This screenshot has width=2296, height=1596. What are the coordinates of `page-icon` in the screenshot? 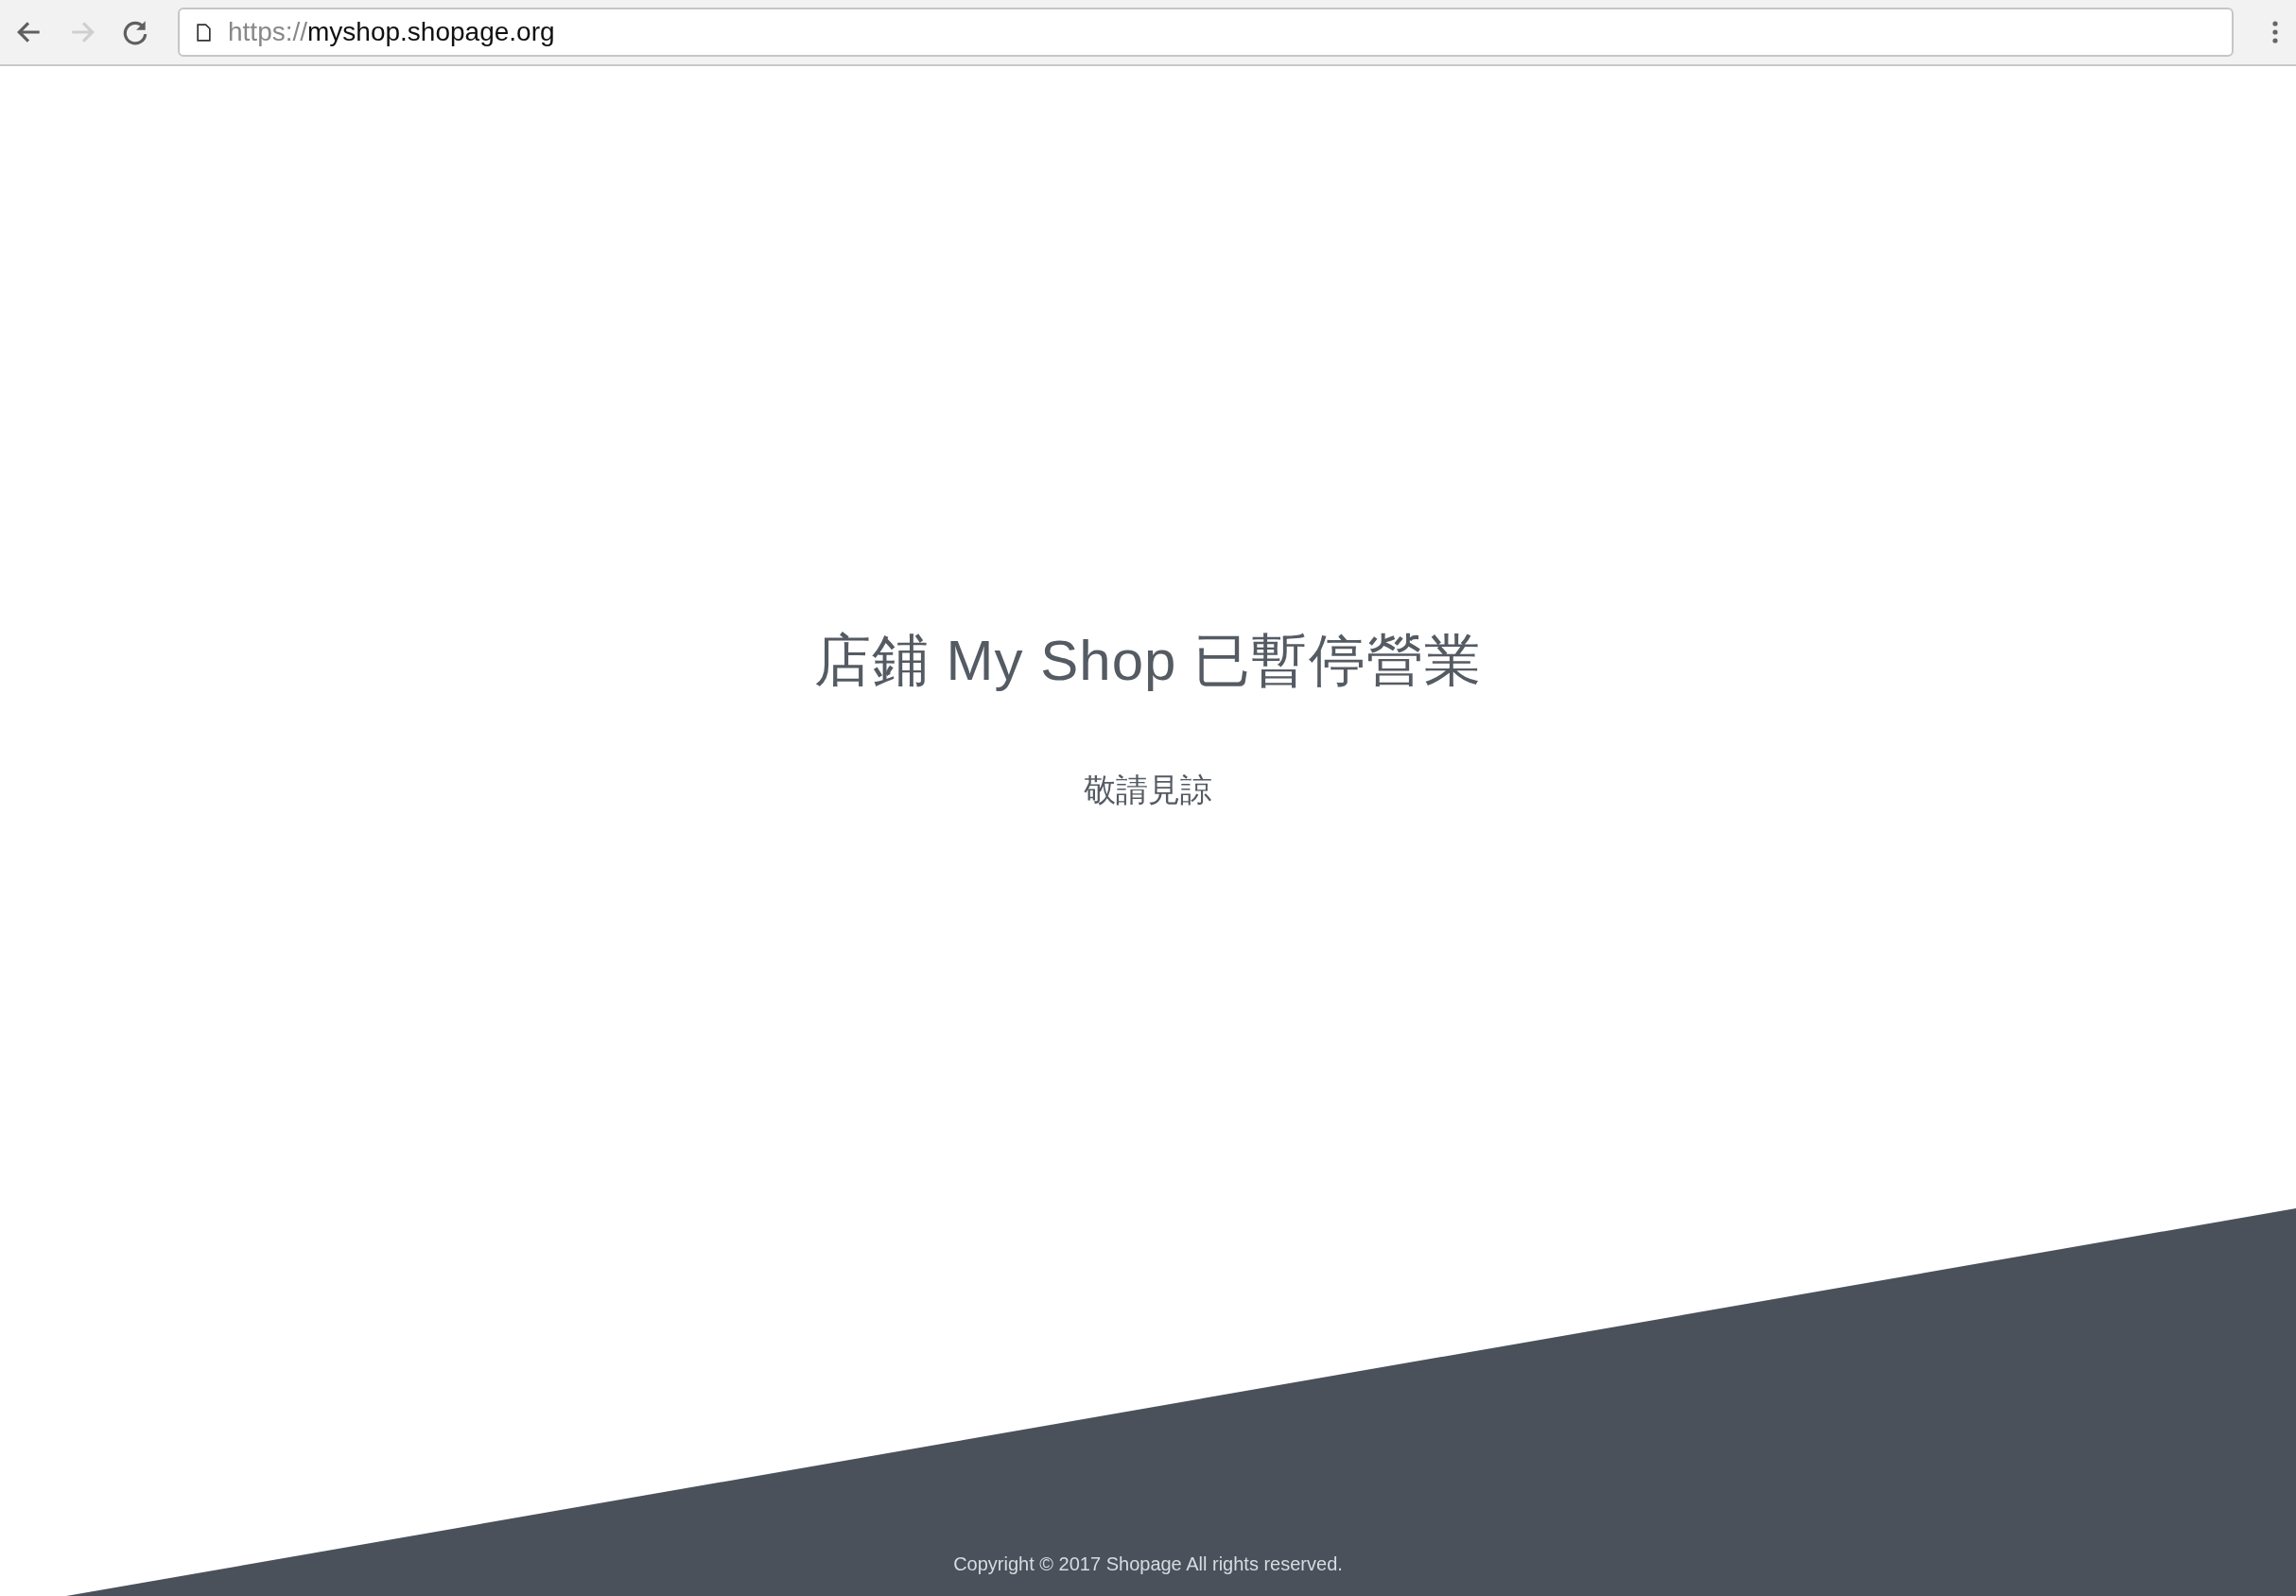 It's located at (204, 32).